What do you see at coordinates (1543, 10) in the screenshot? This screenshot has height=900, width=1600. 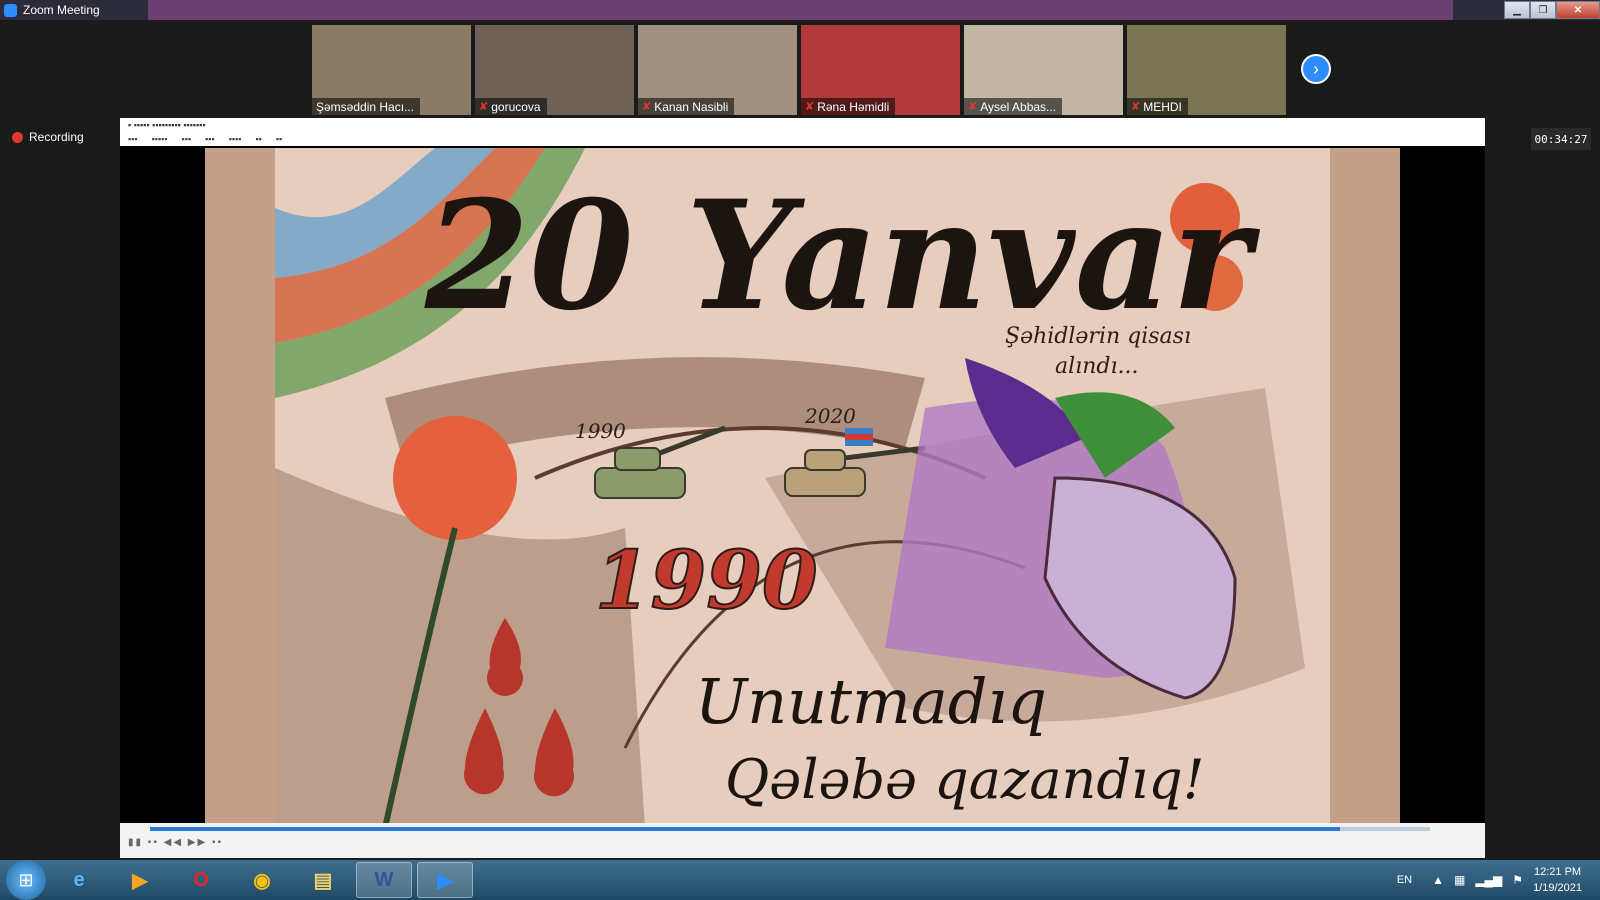 I see `restore-button: ❐` at bounding box center [1543, 10].